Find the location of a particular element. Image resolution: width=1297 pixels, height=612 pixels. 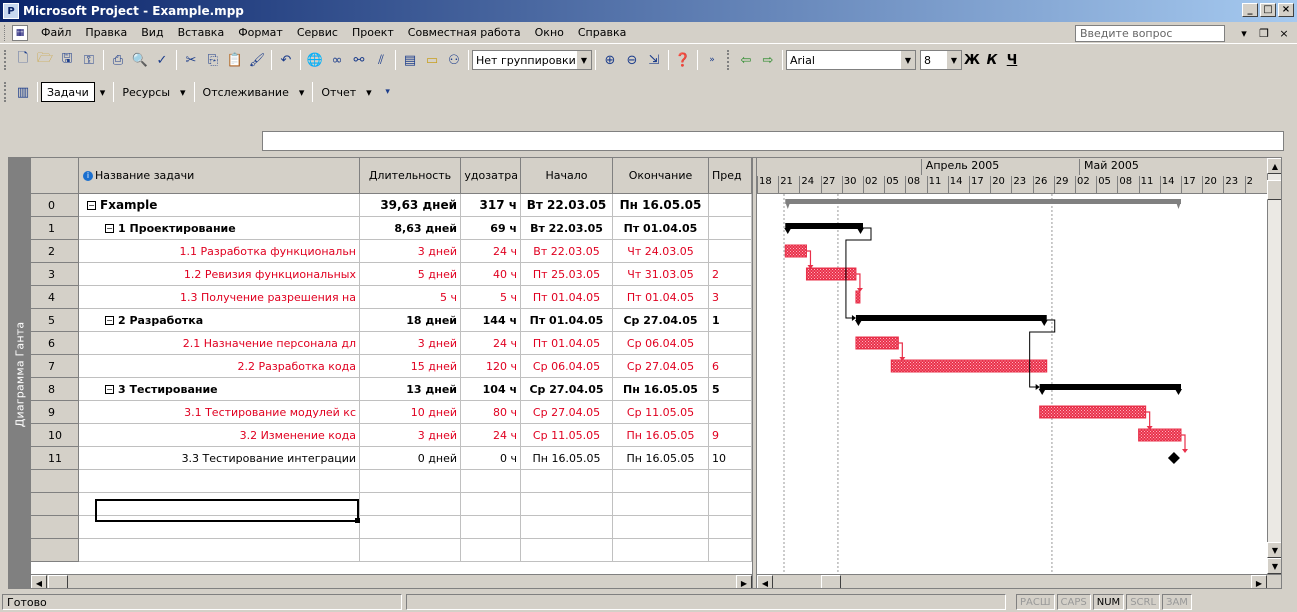

gantt-hscrollbar: ◀ ▶ is located at coordinates (1019, 581).